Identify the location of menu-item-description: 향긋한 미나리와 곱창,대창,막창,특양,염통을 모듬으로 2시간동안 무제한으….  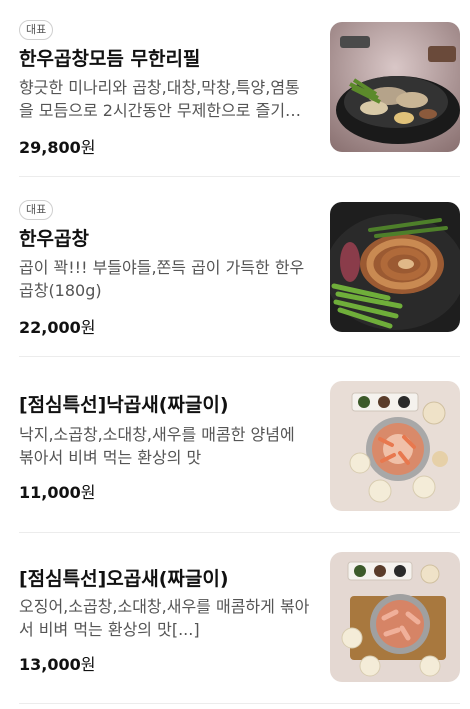
(159, 99).